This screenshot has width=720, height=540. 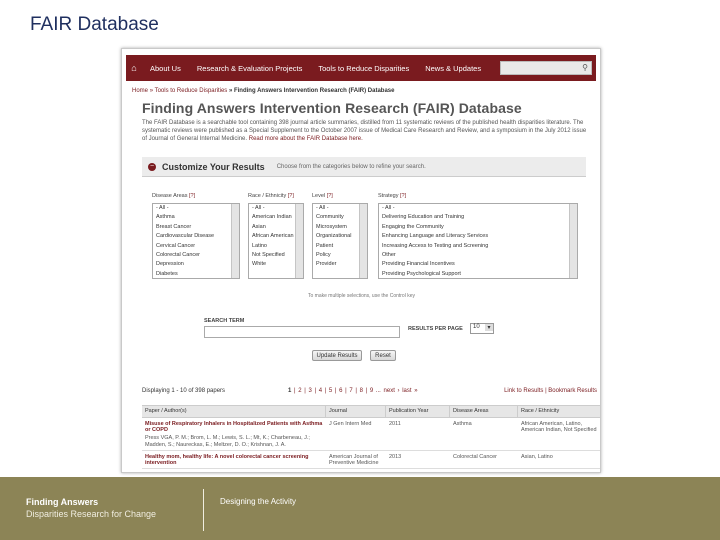 What do you see at coordinates (291, 196) in the screenshot?
I see `filter-race-help: [?]` at bounding box center [291, 196].